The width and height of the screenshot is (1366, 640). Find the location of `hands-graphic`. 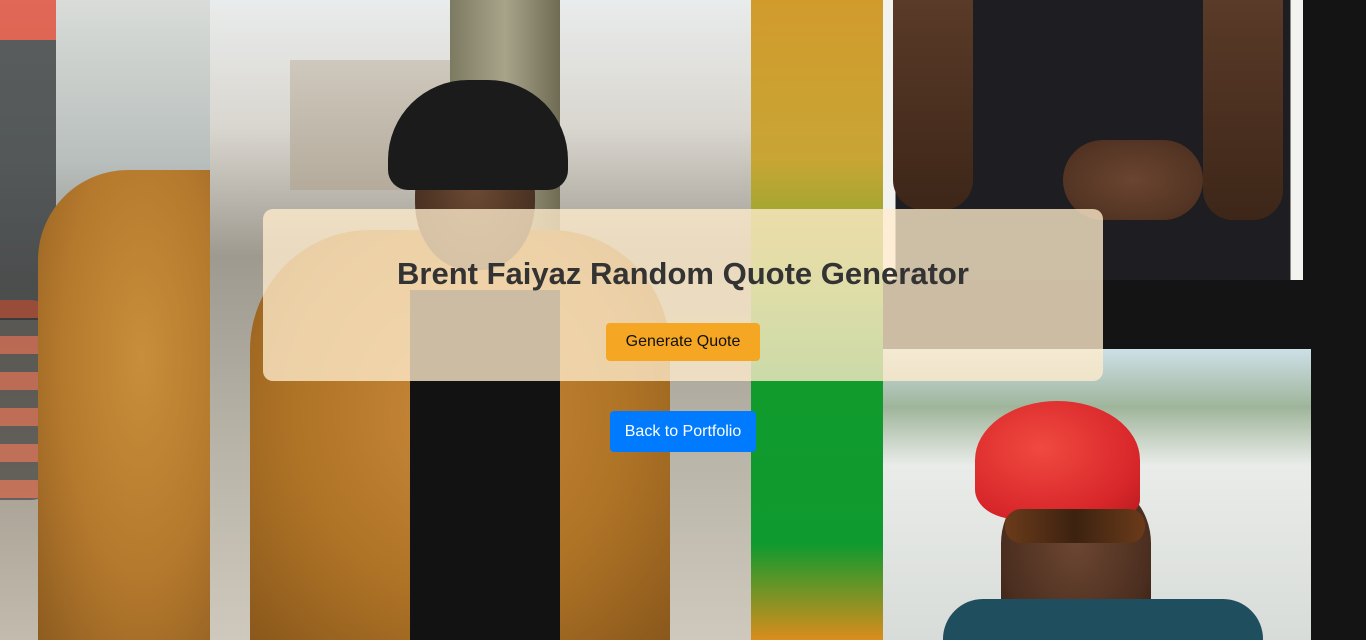

hands-graphic is located at coordinates (1133, 180).